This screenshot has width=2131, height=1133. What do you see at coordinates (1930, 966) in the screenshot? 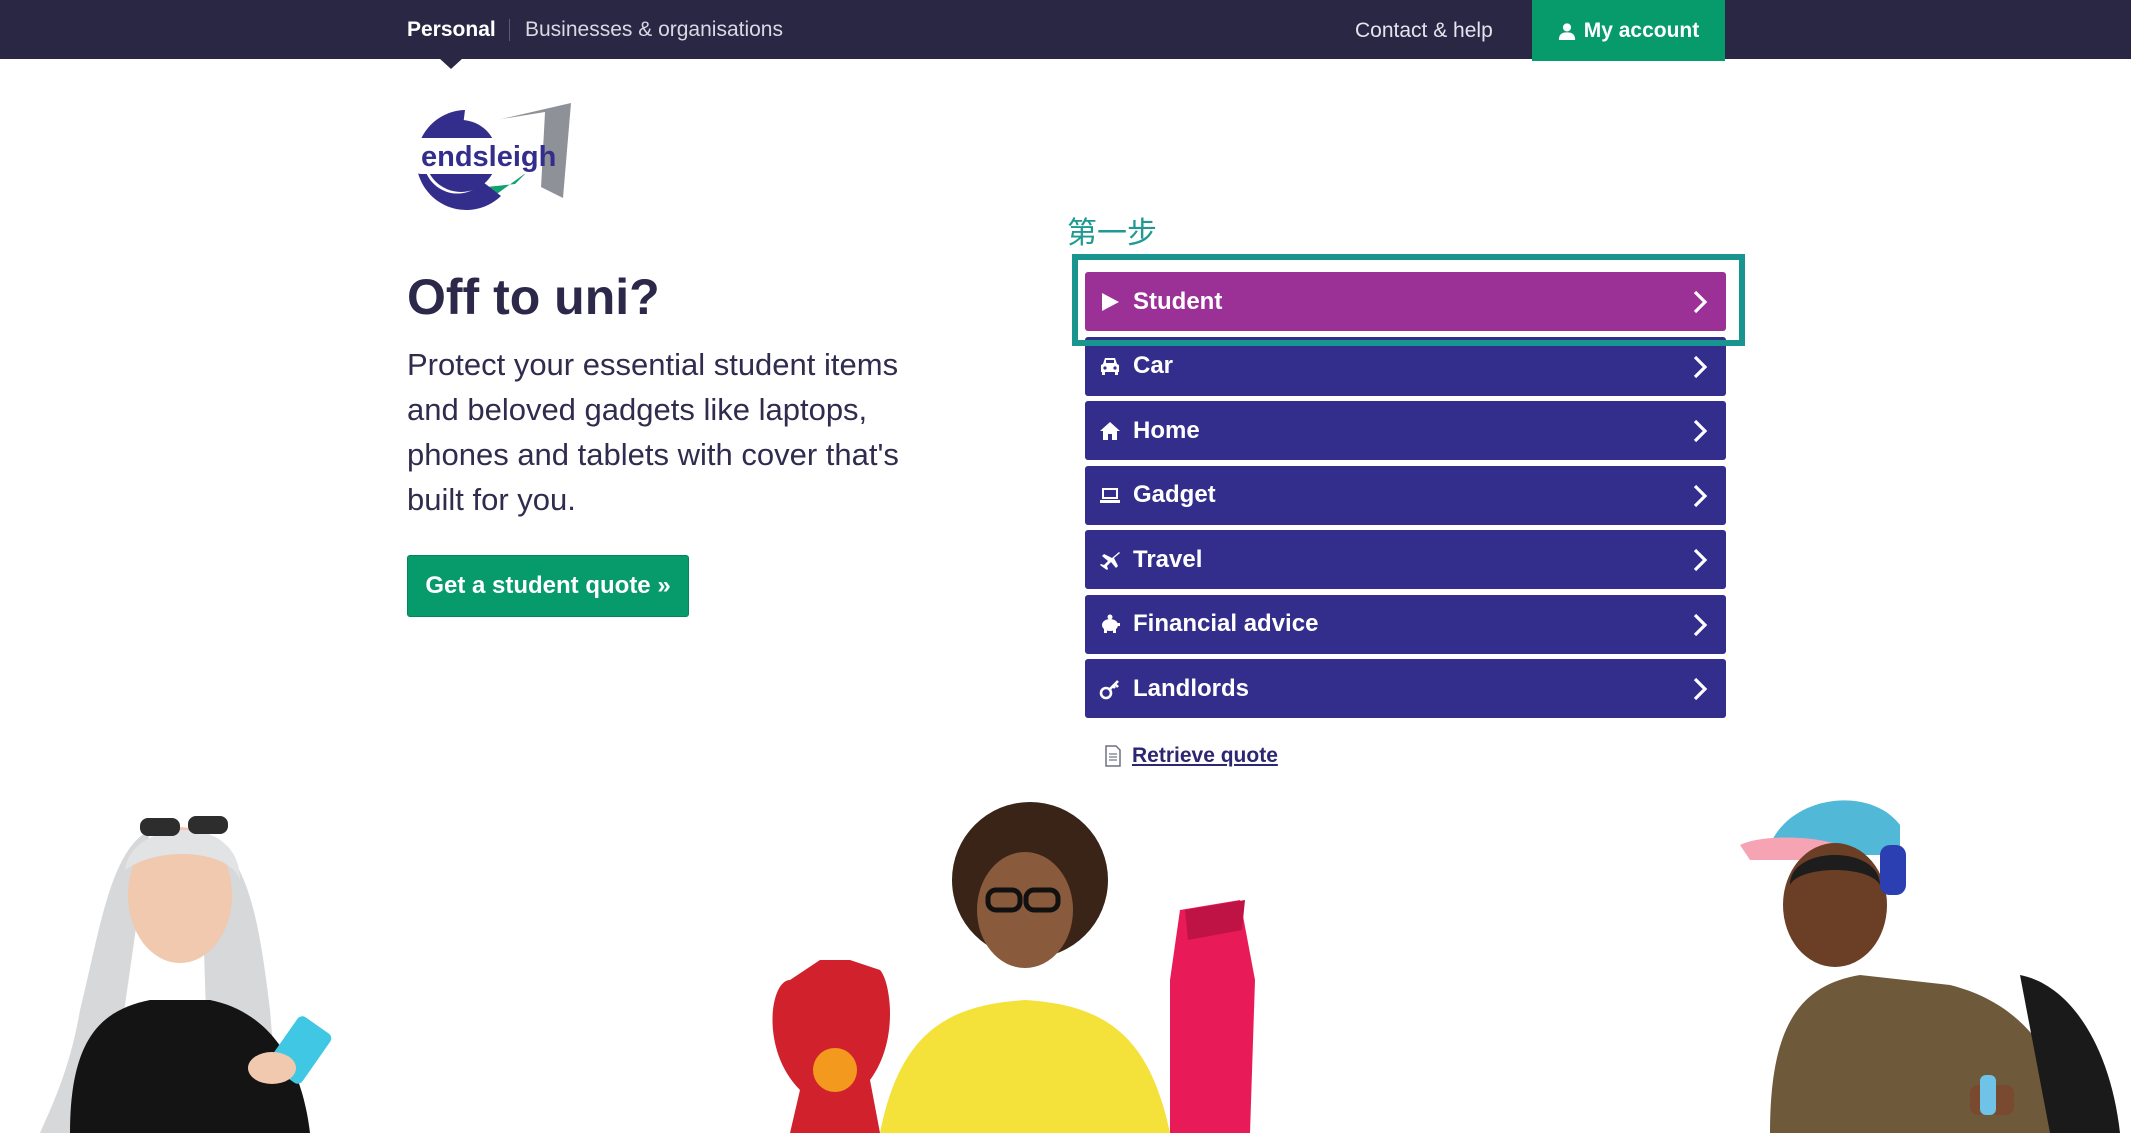
I see `student-with-headphones-image` at bounding box center [1930, 966].